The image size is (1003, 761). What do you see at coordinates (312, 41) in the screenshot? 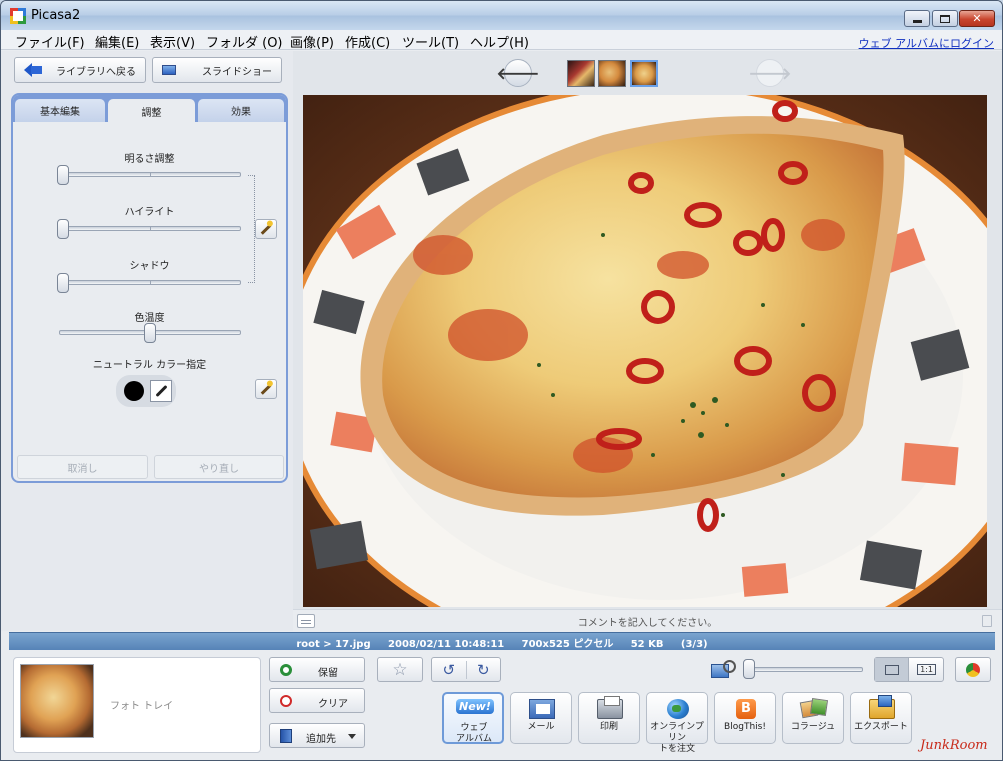
I see `menu-image: 画像(P)` at bounding box center [312, 41].